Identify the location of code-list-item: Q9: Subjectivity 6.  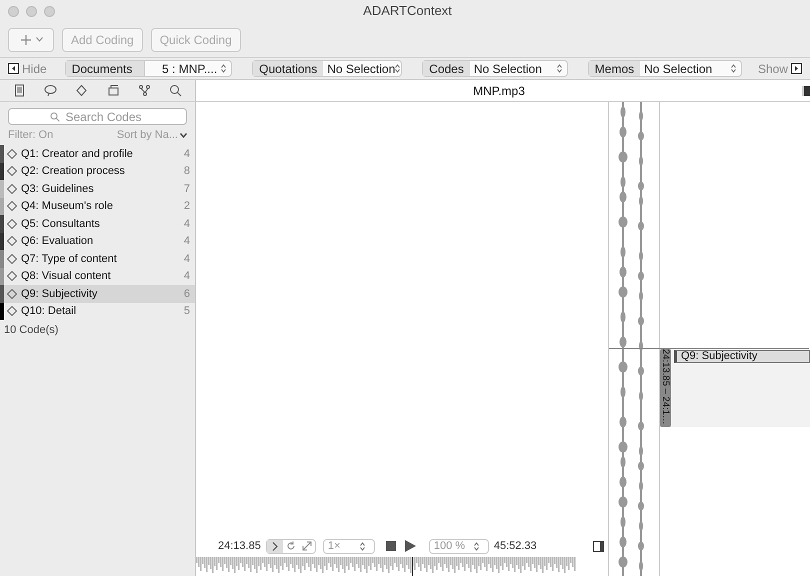
(97, 293).